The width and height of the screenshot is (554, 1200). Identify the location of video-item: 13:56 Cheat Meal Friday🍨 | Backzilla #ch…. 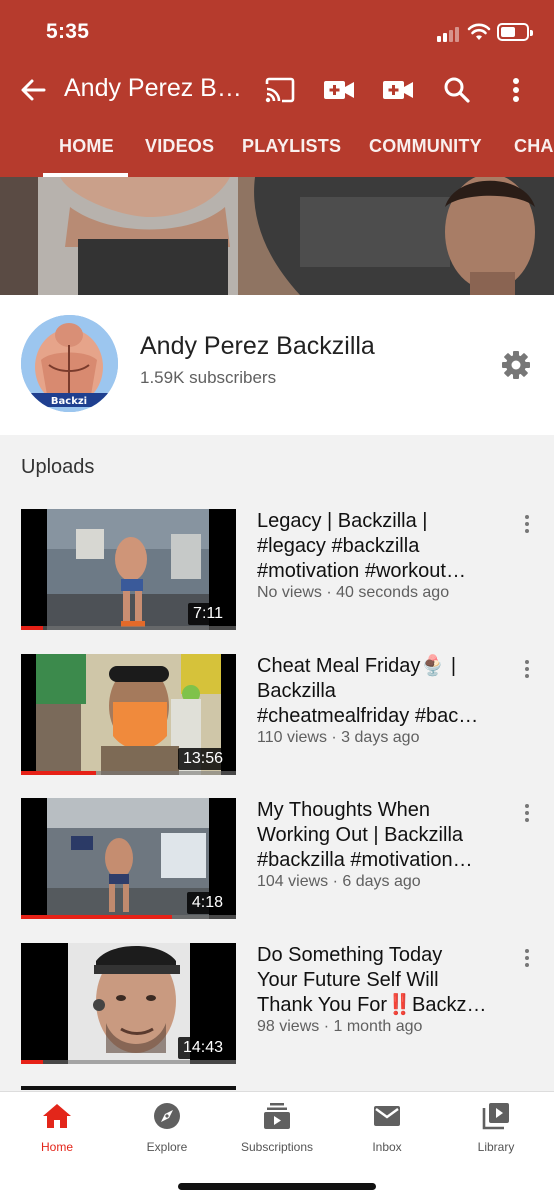
(277, 716).